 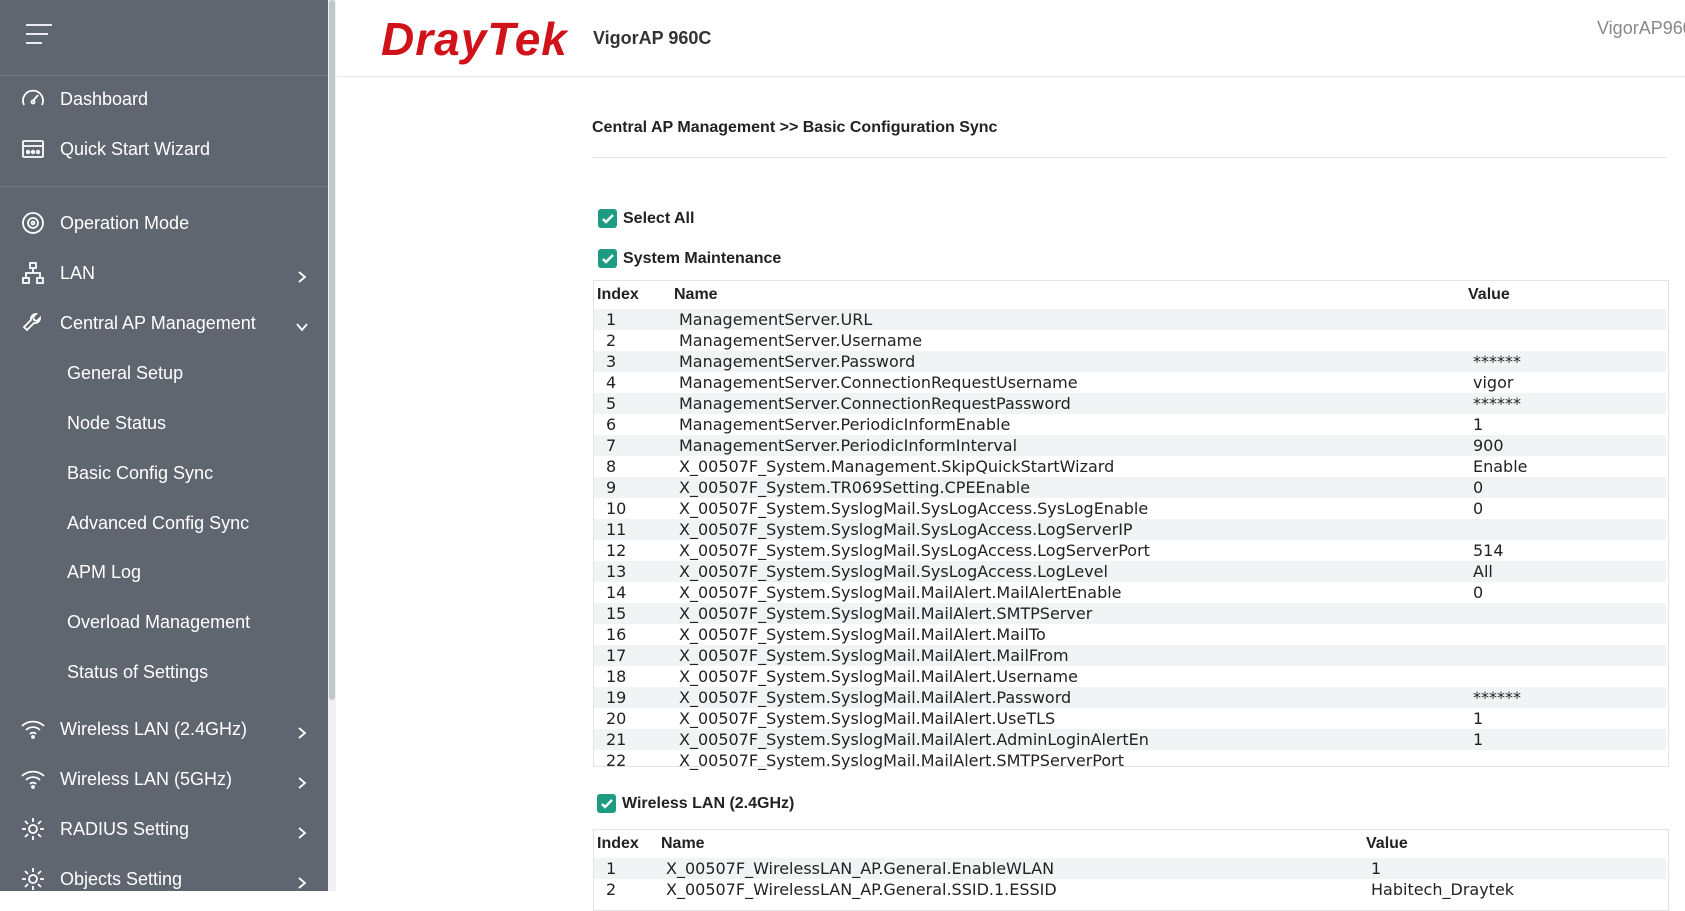 What do you see at coordinates (632, 529) in the screenshot?
I see `row-index: 11` at bounding box center [632, 529].